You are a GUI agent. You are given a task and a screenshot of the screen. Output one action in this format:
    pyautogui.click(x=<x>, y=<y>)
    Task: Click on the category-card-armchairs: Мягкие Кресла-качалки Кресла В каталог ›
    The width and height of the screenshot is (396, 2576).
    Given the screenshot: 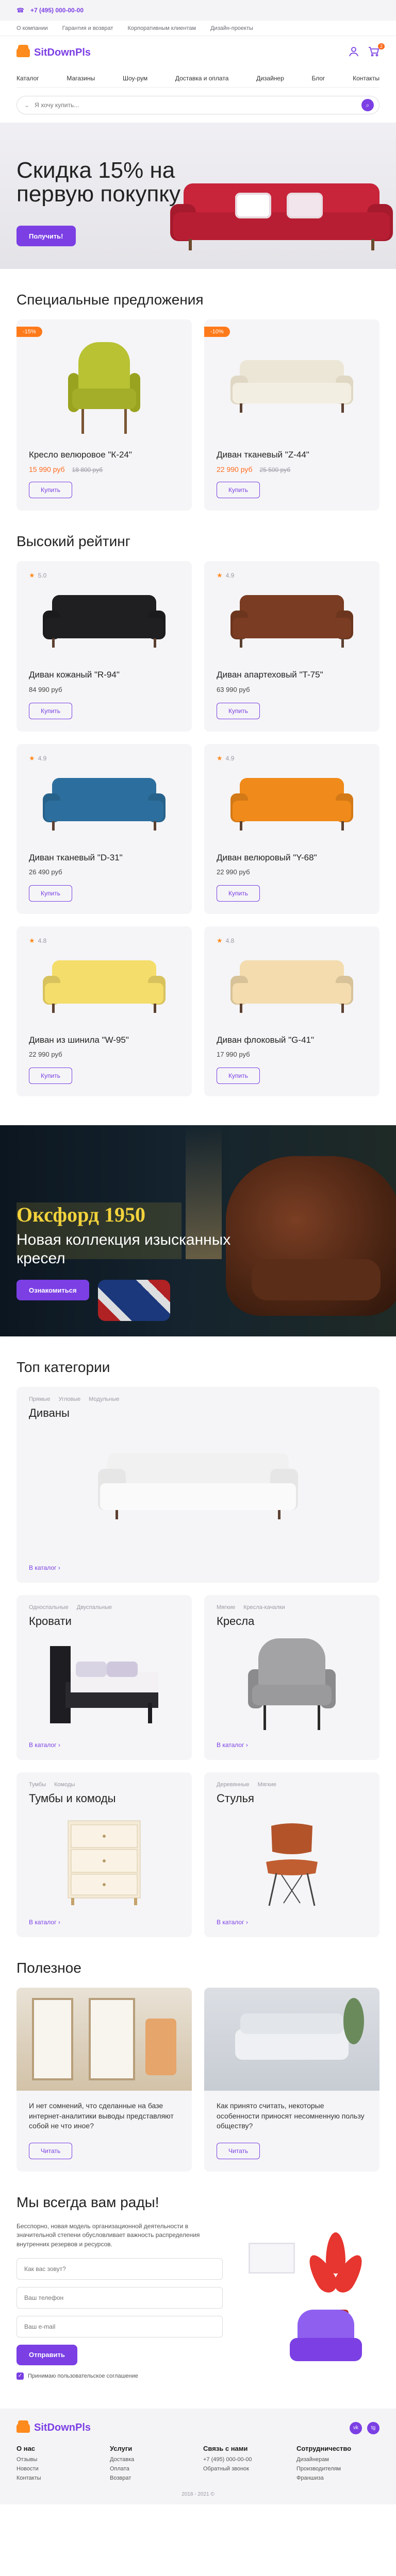 What is the action you would take?
    pyautogui.click(x=292, y=1678)
    